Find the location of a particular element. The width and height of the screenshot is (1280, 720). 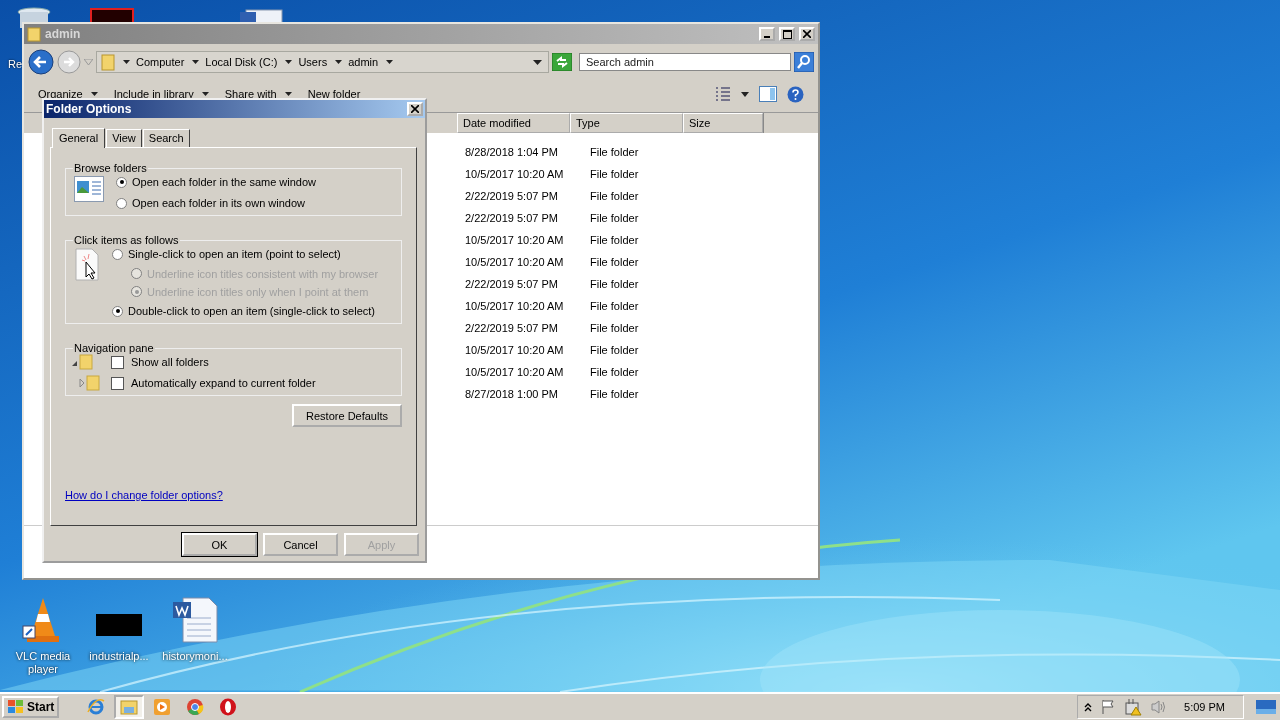

toolbar-button: Organize is located at coordinates (68, 94).